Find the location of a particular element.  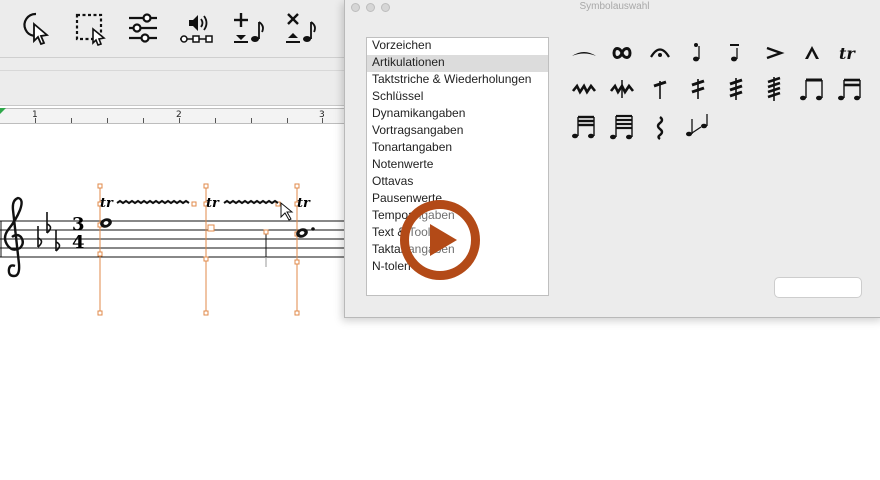

augmentation-dot is located at coordinates (313, 229).